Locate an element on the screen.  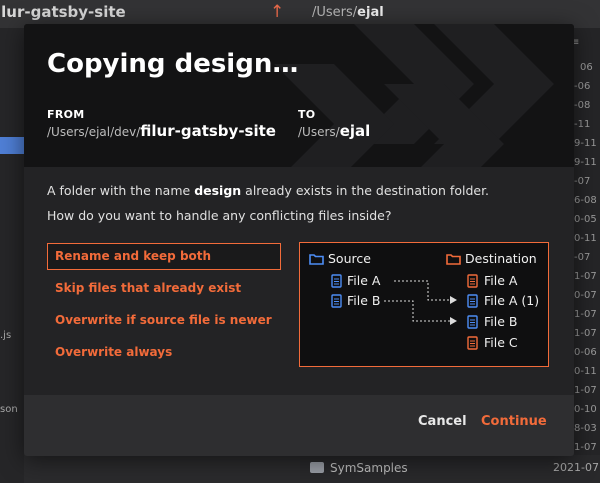
file-date: 0-10 is located at coordinates (585, 409).